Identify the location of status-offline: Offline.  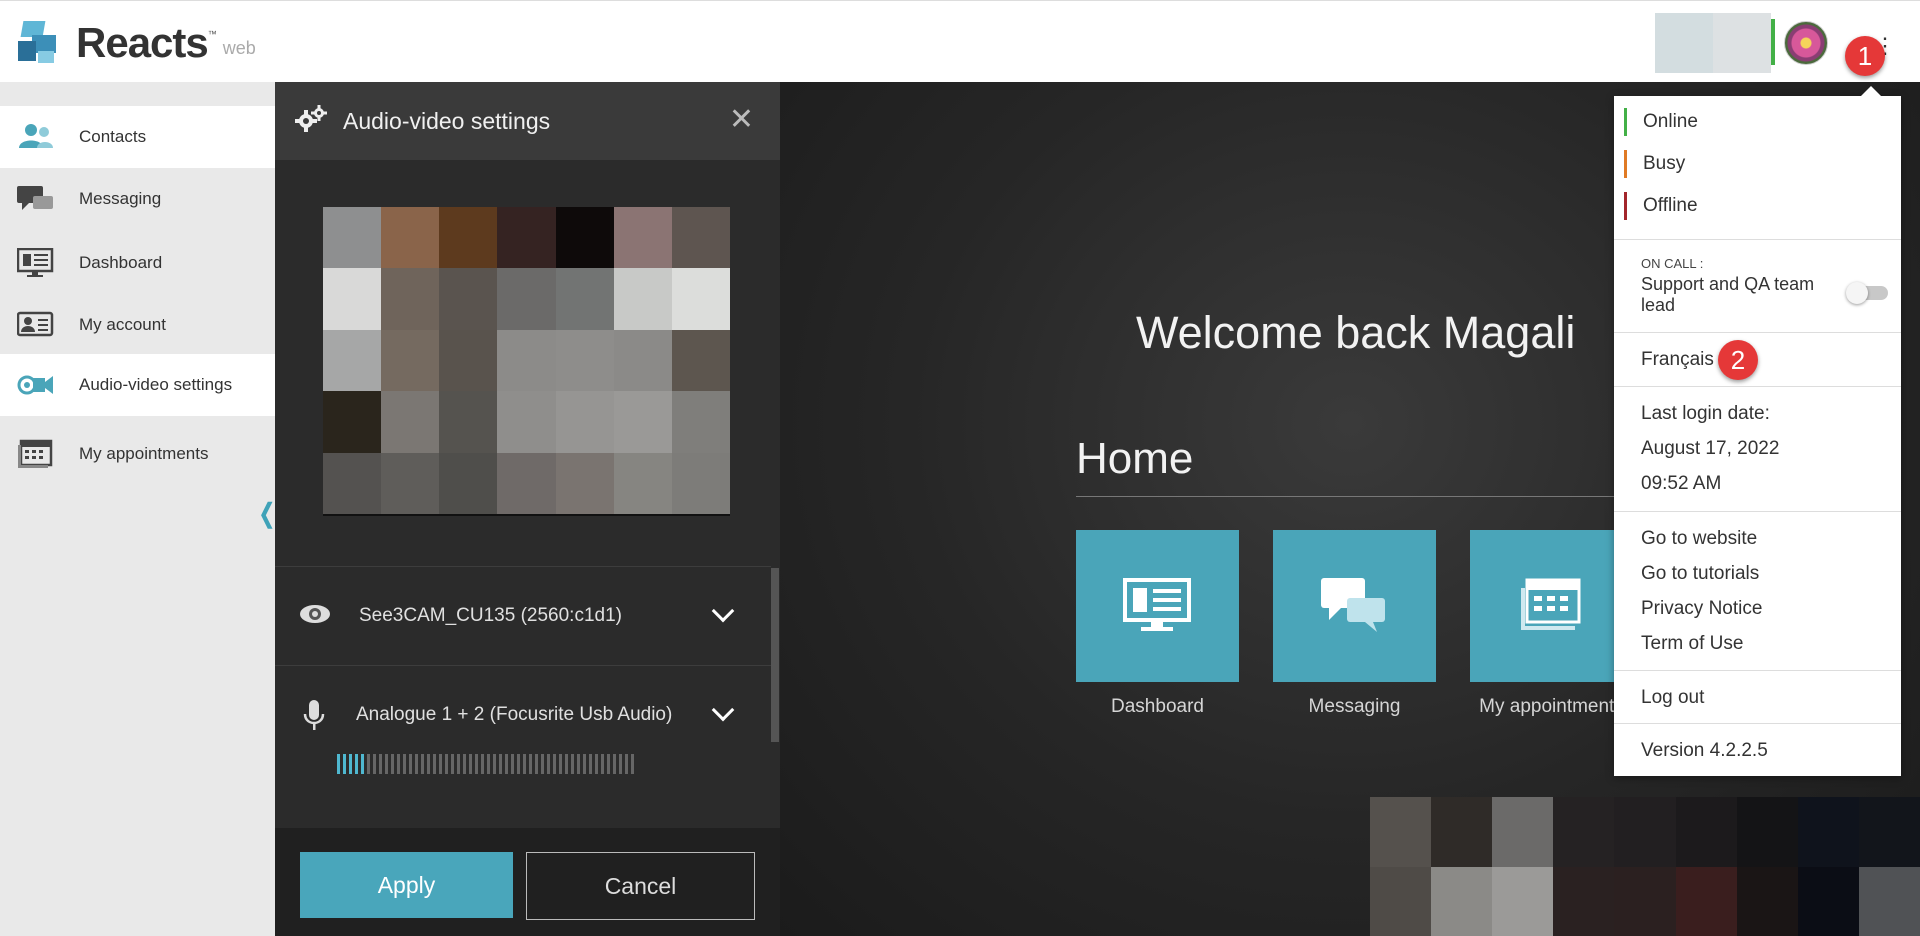
(1661, 206).